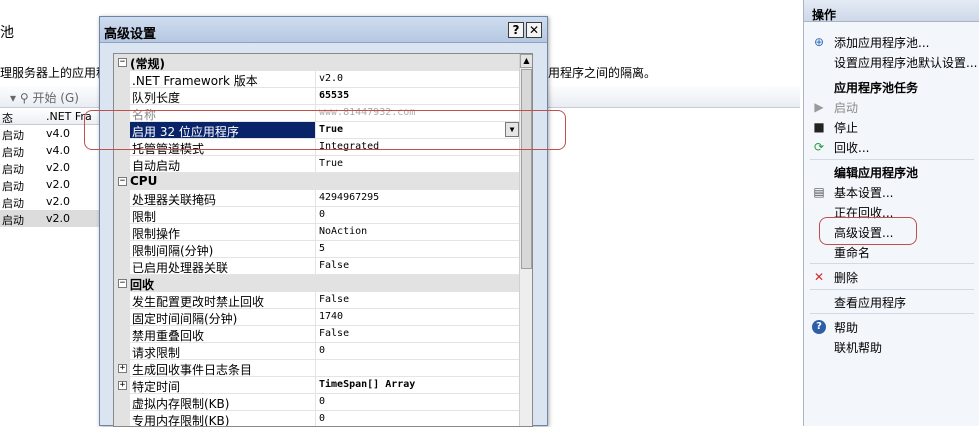  I want to click on edit-pool-header: 编辑应用程序池, so click(876, 173).